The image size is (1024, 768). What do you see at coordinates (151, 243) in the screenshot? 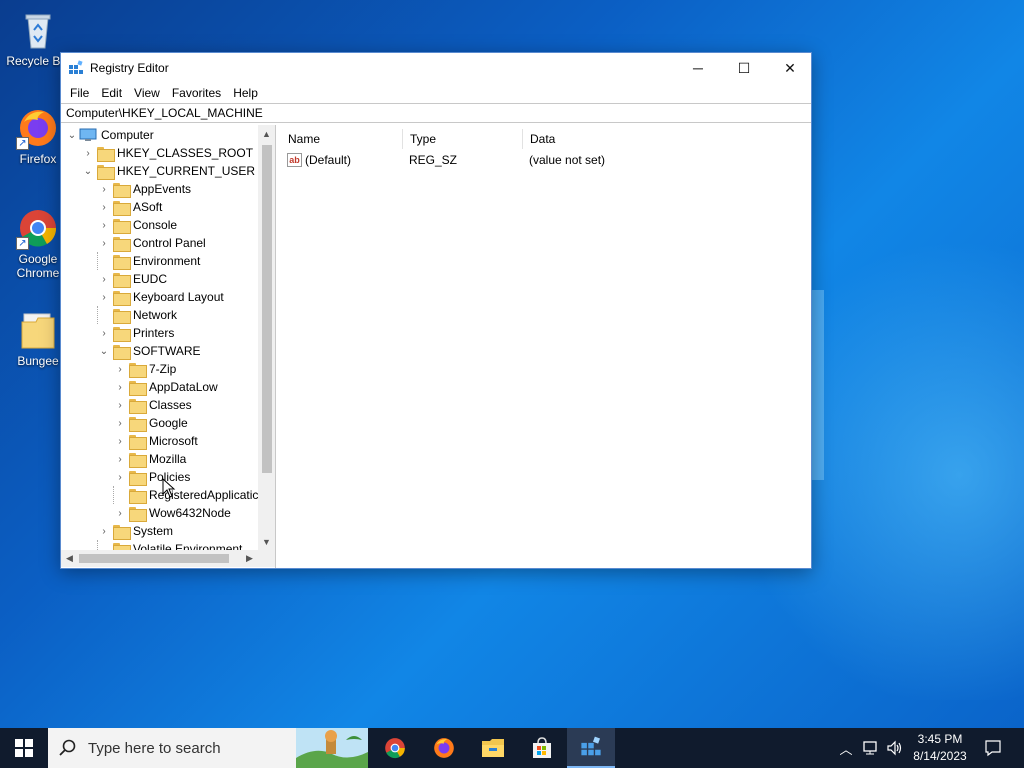
I see `tree-item: › Control Panel` at bounding box center [151, 243].